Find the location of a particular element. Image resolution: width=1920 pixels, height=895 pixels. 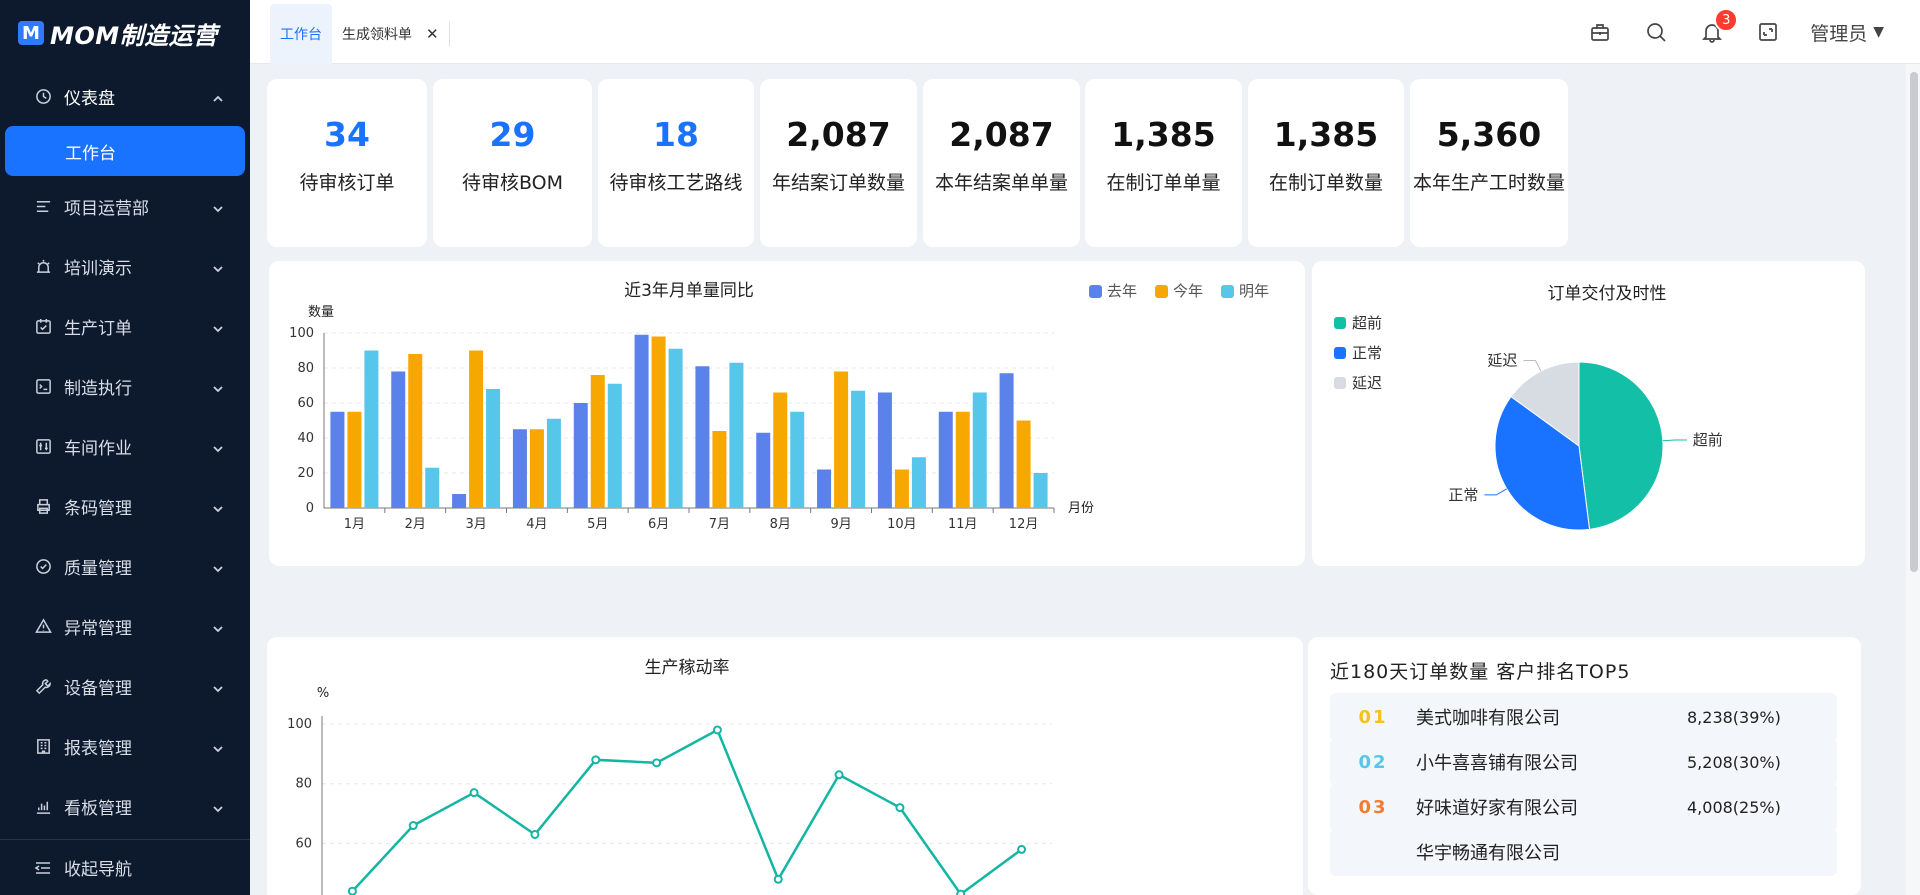

sidebar-subitem-workbench: 工作台 is located at coordinates (125, 151).